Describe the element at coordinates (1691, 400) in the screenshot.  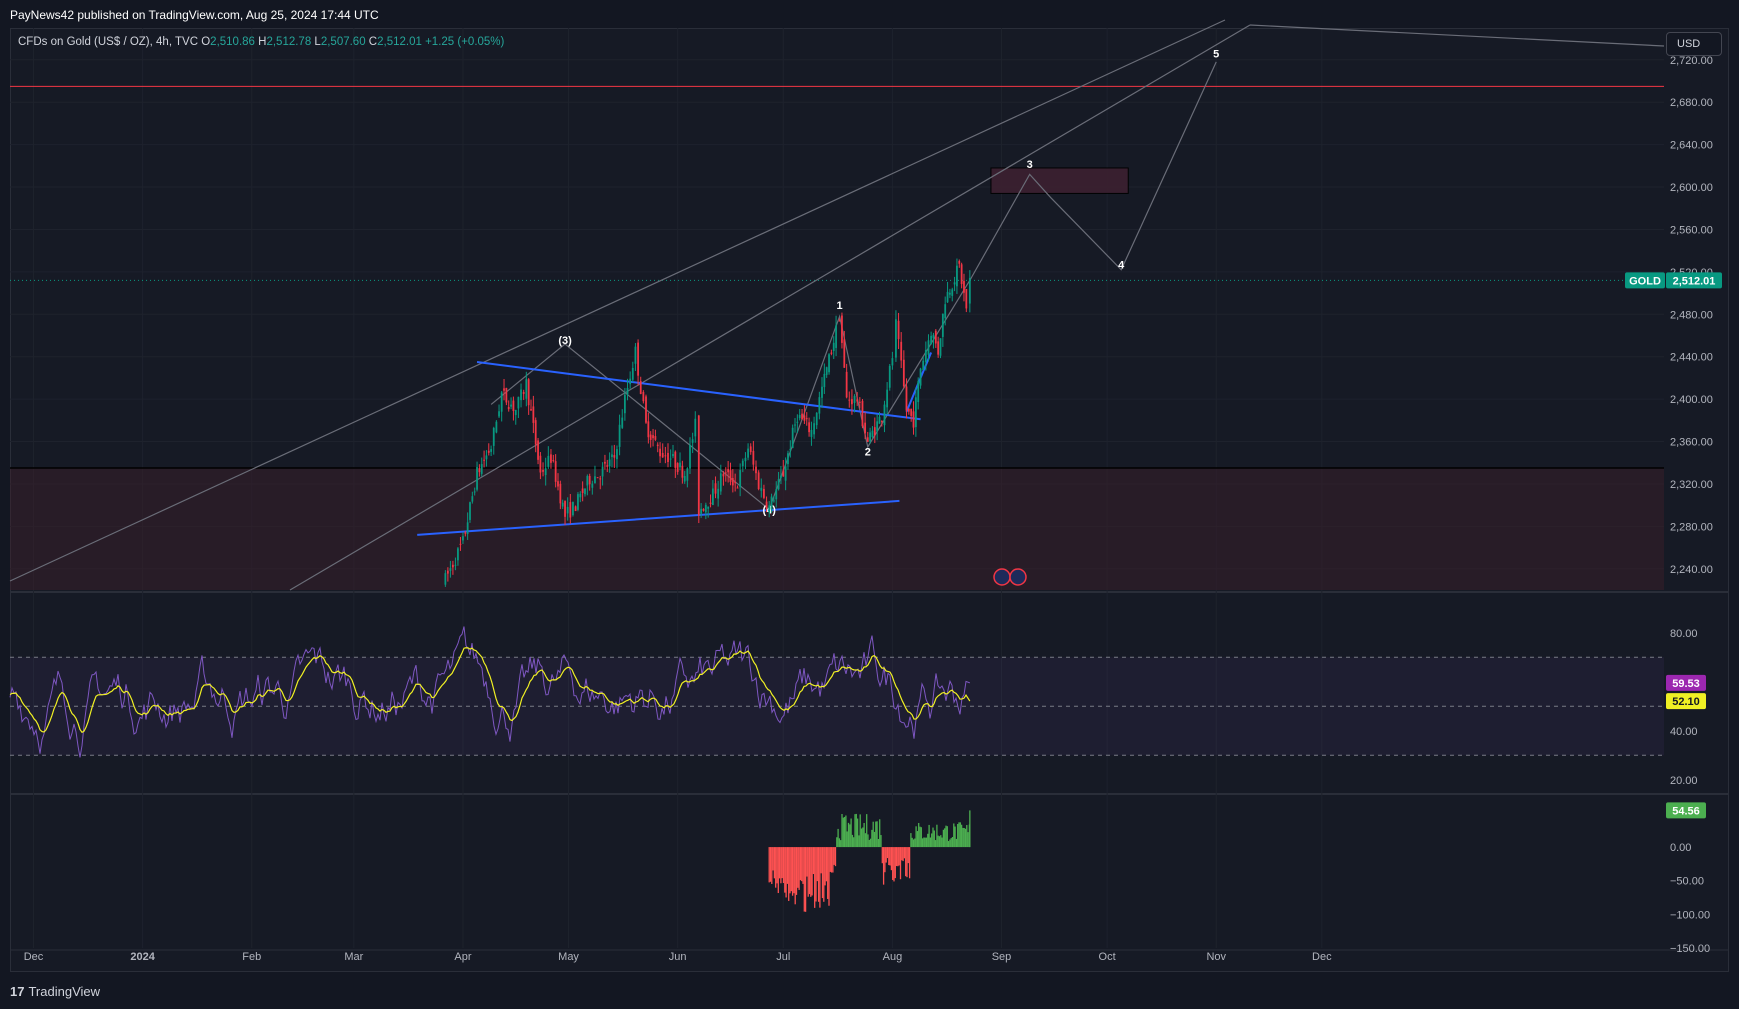
I see `y-tick-label: 2,400.00` at that location.